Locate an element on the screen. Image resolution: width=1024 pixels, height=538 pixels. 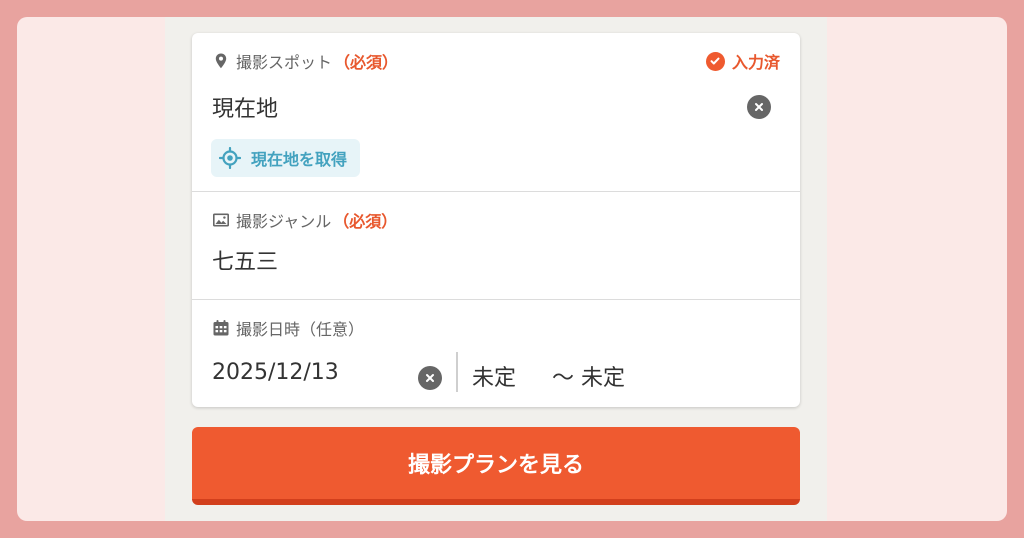
spot-required-badge: （必須） is located at coordinates (366, 62).